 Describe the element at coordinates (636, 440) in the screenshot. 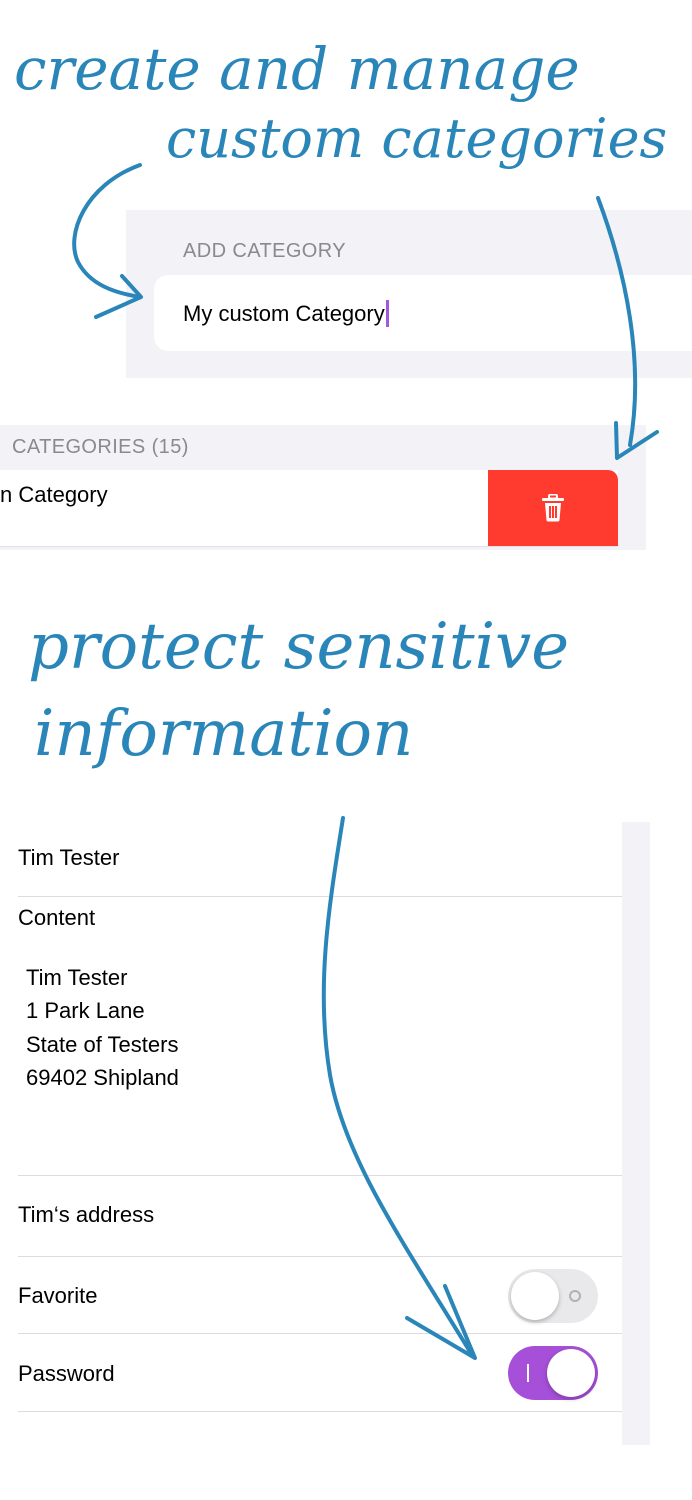

I see `arrowhead-delete` at that location.